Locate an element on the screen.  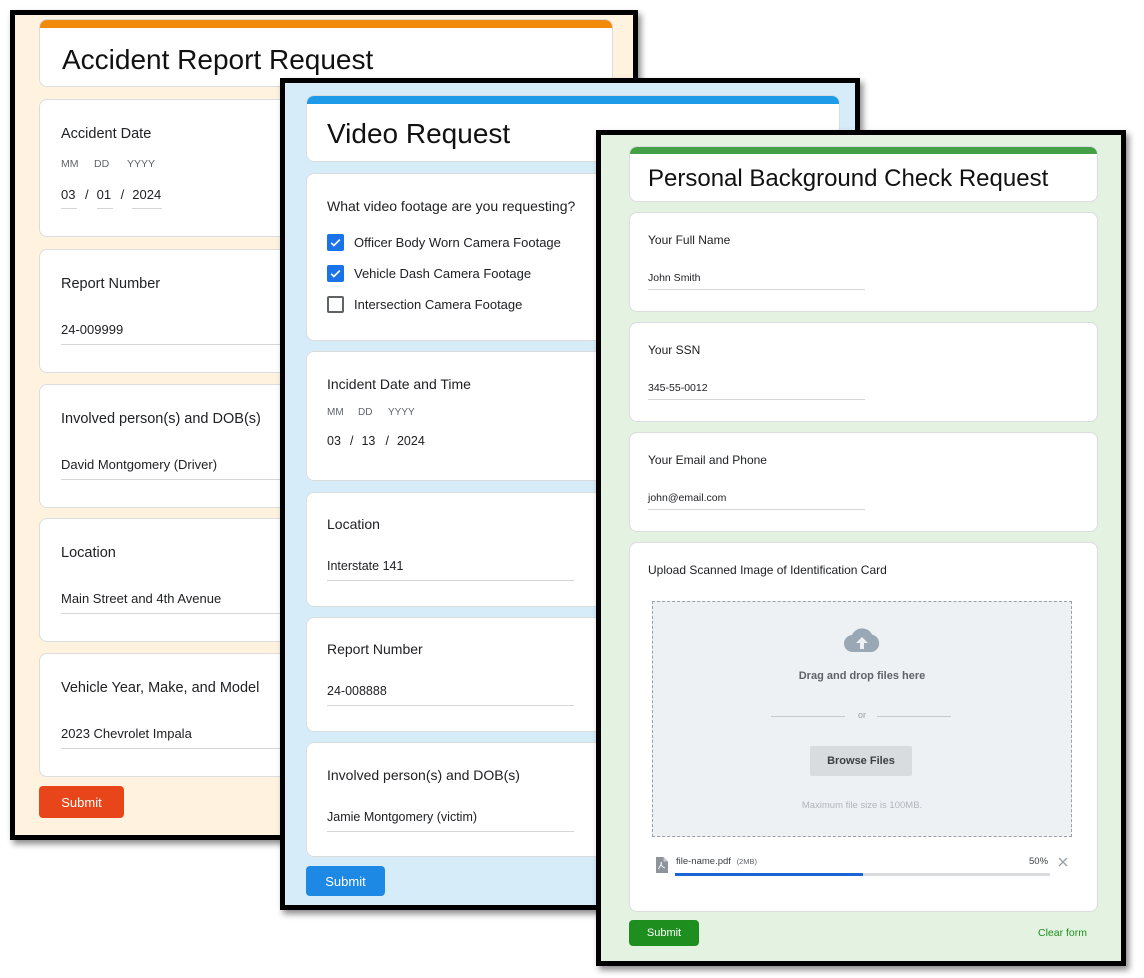
file-name: file-name.pdf (2MB) is located at coordinates (716, 861).